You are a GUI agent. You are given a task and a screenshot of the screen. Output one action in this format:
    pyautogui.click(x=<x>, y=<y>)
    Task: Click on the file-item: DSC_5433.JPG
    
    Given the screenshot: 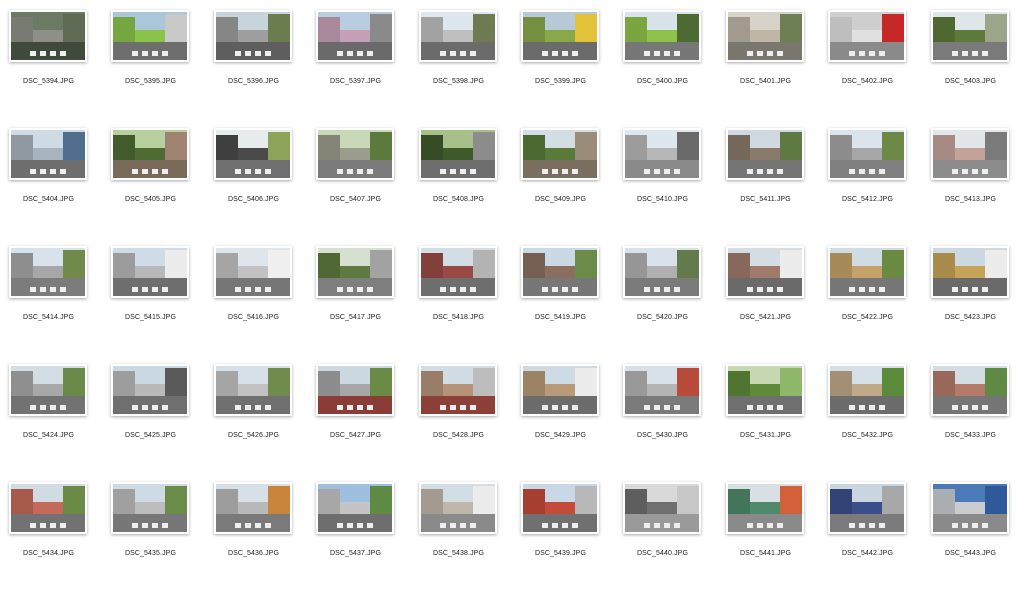 What is the action you would take?
    pyautogui.click(x=973, y=413)
    